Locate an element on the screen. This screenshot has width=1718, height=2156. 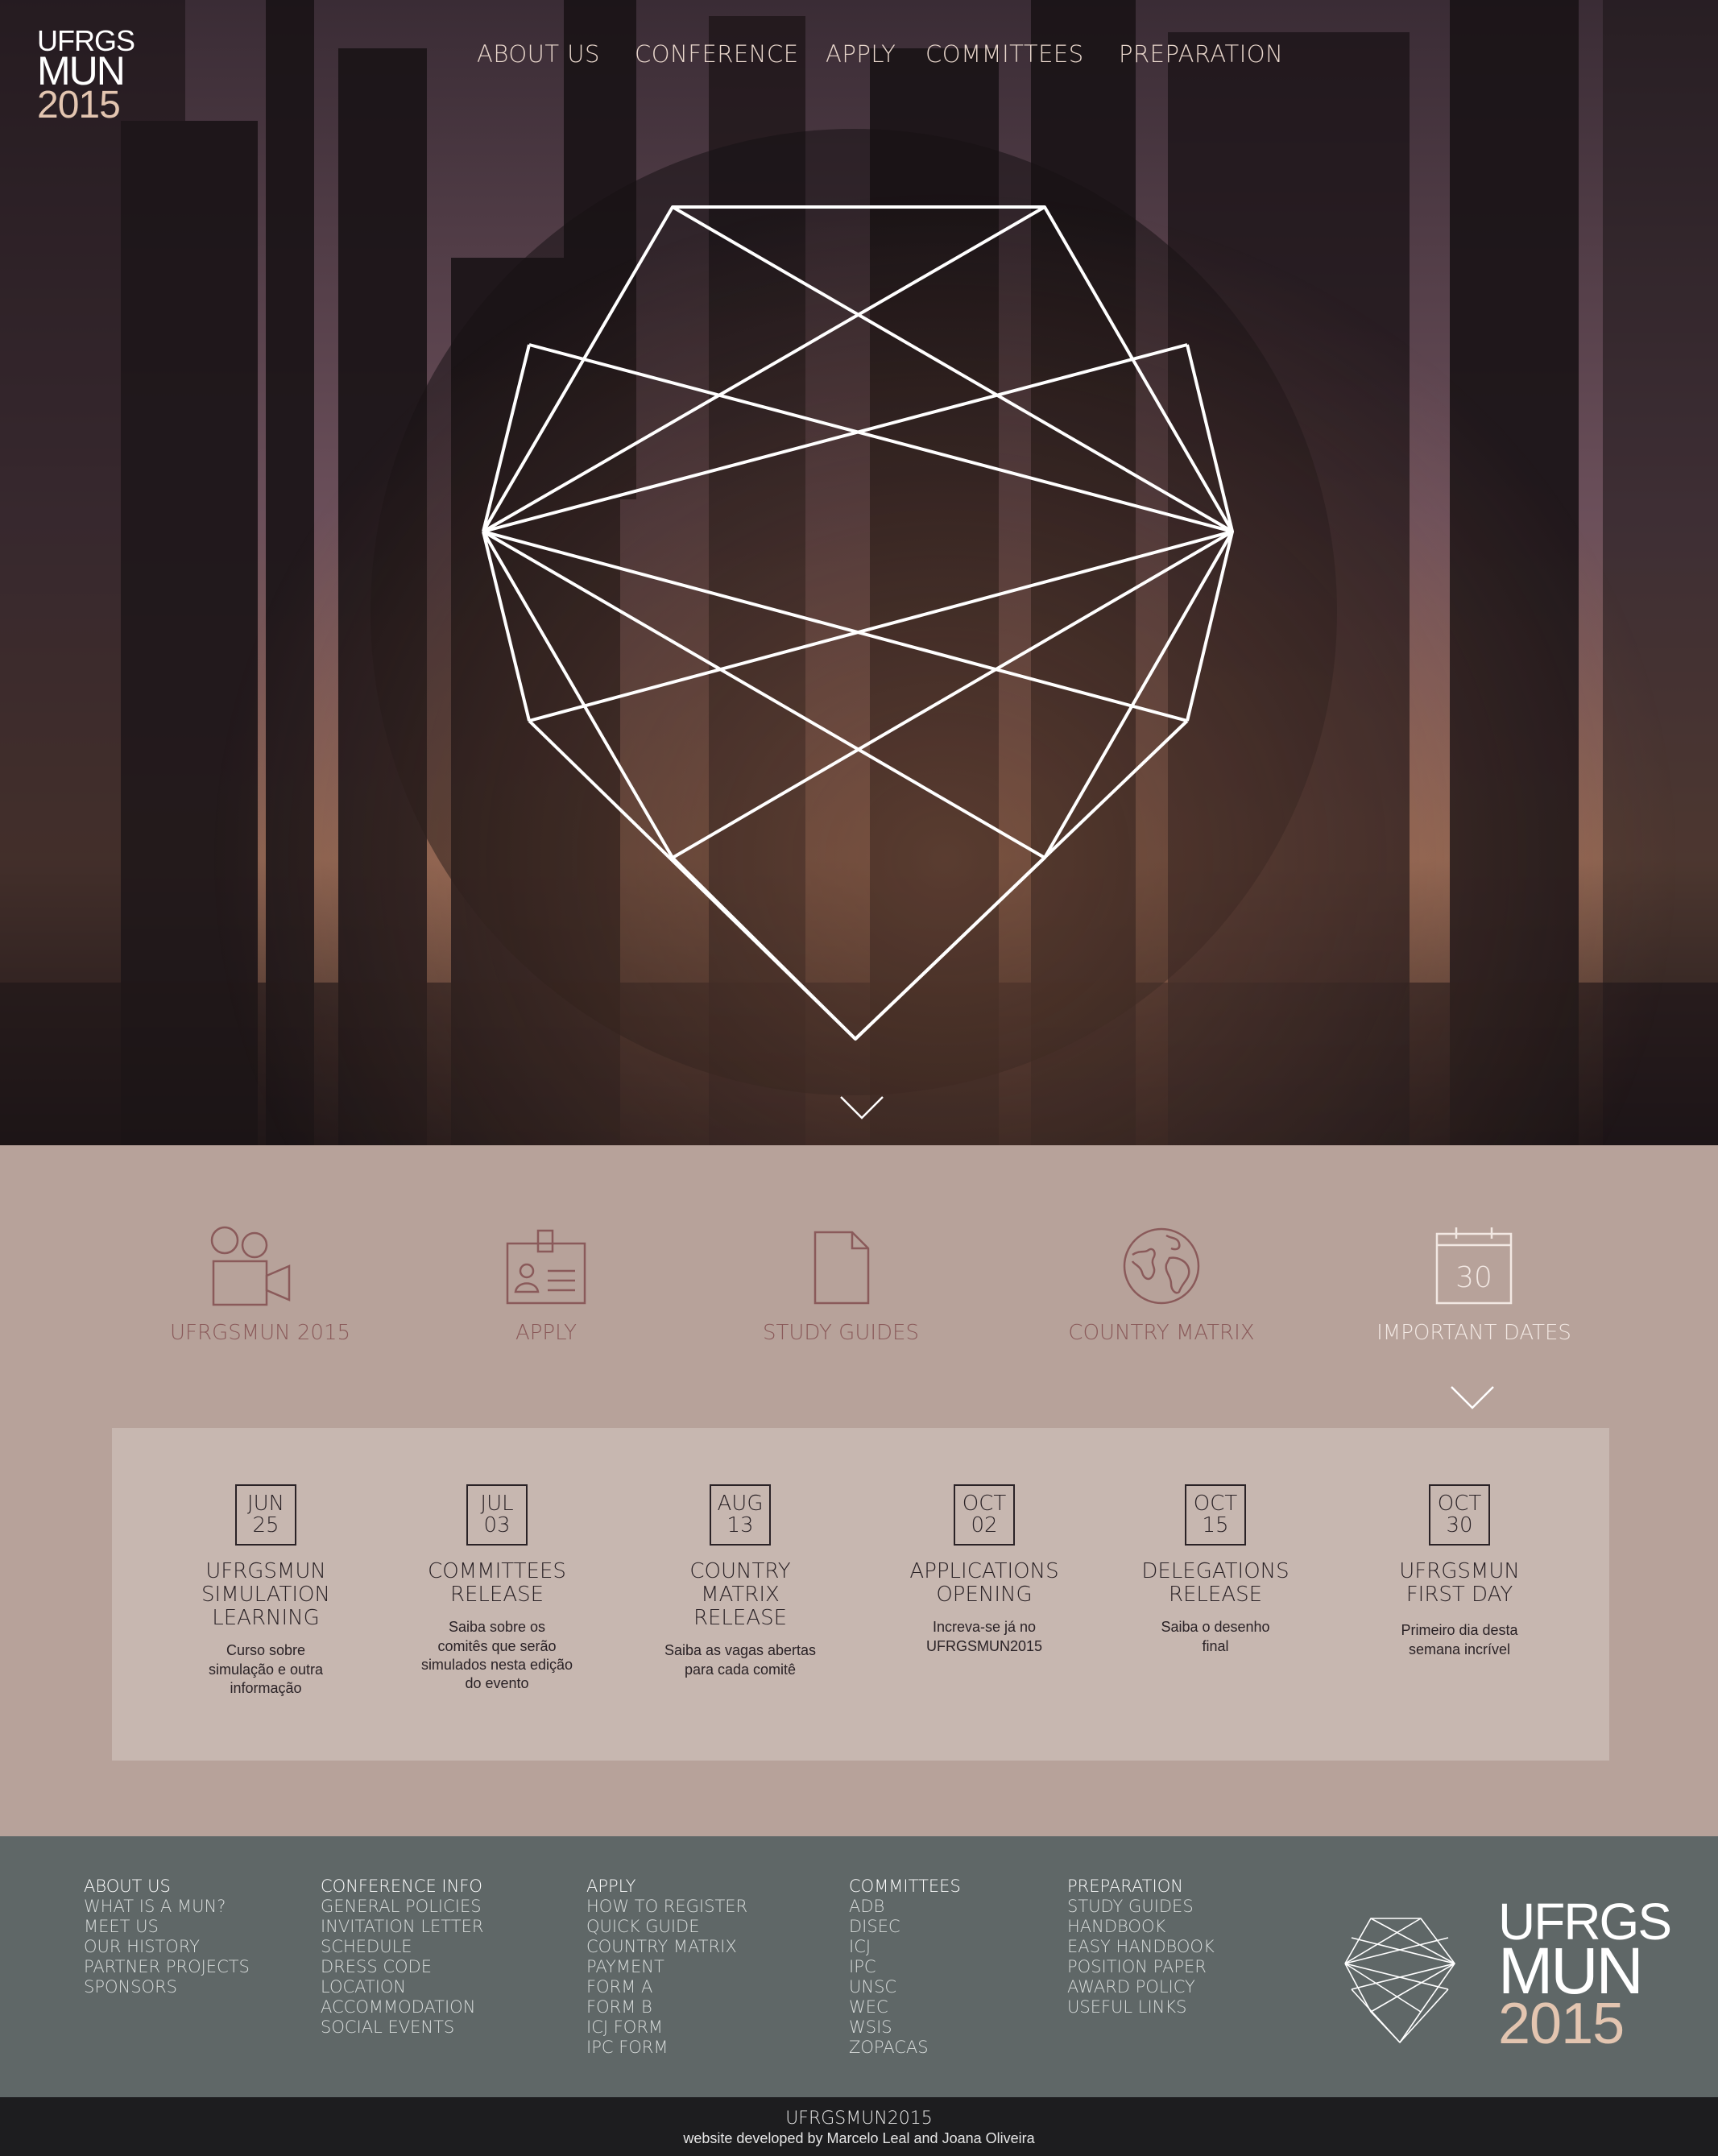
feature-label: UFRGSMUN 2015 is located at coordinates (260, 1333).